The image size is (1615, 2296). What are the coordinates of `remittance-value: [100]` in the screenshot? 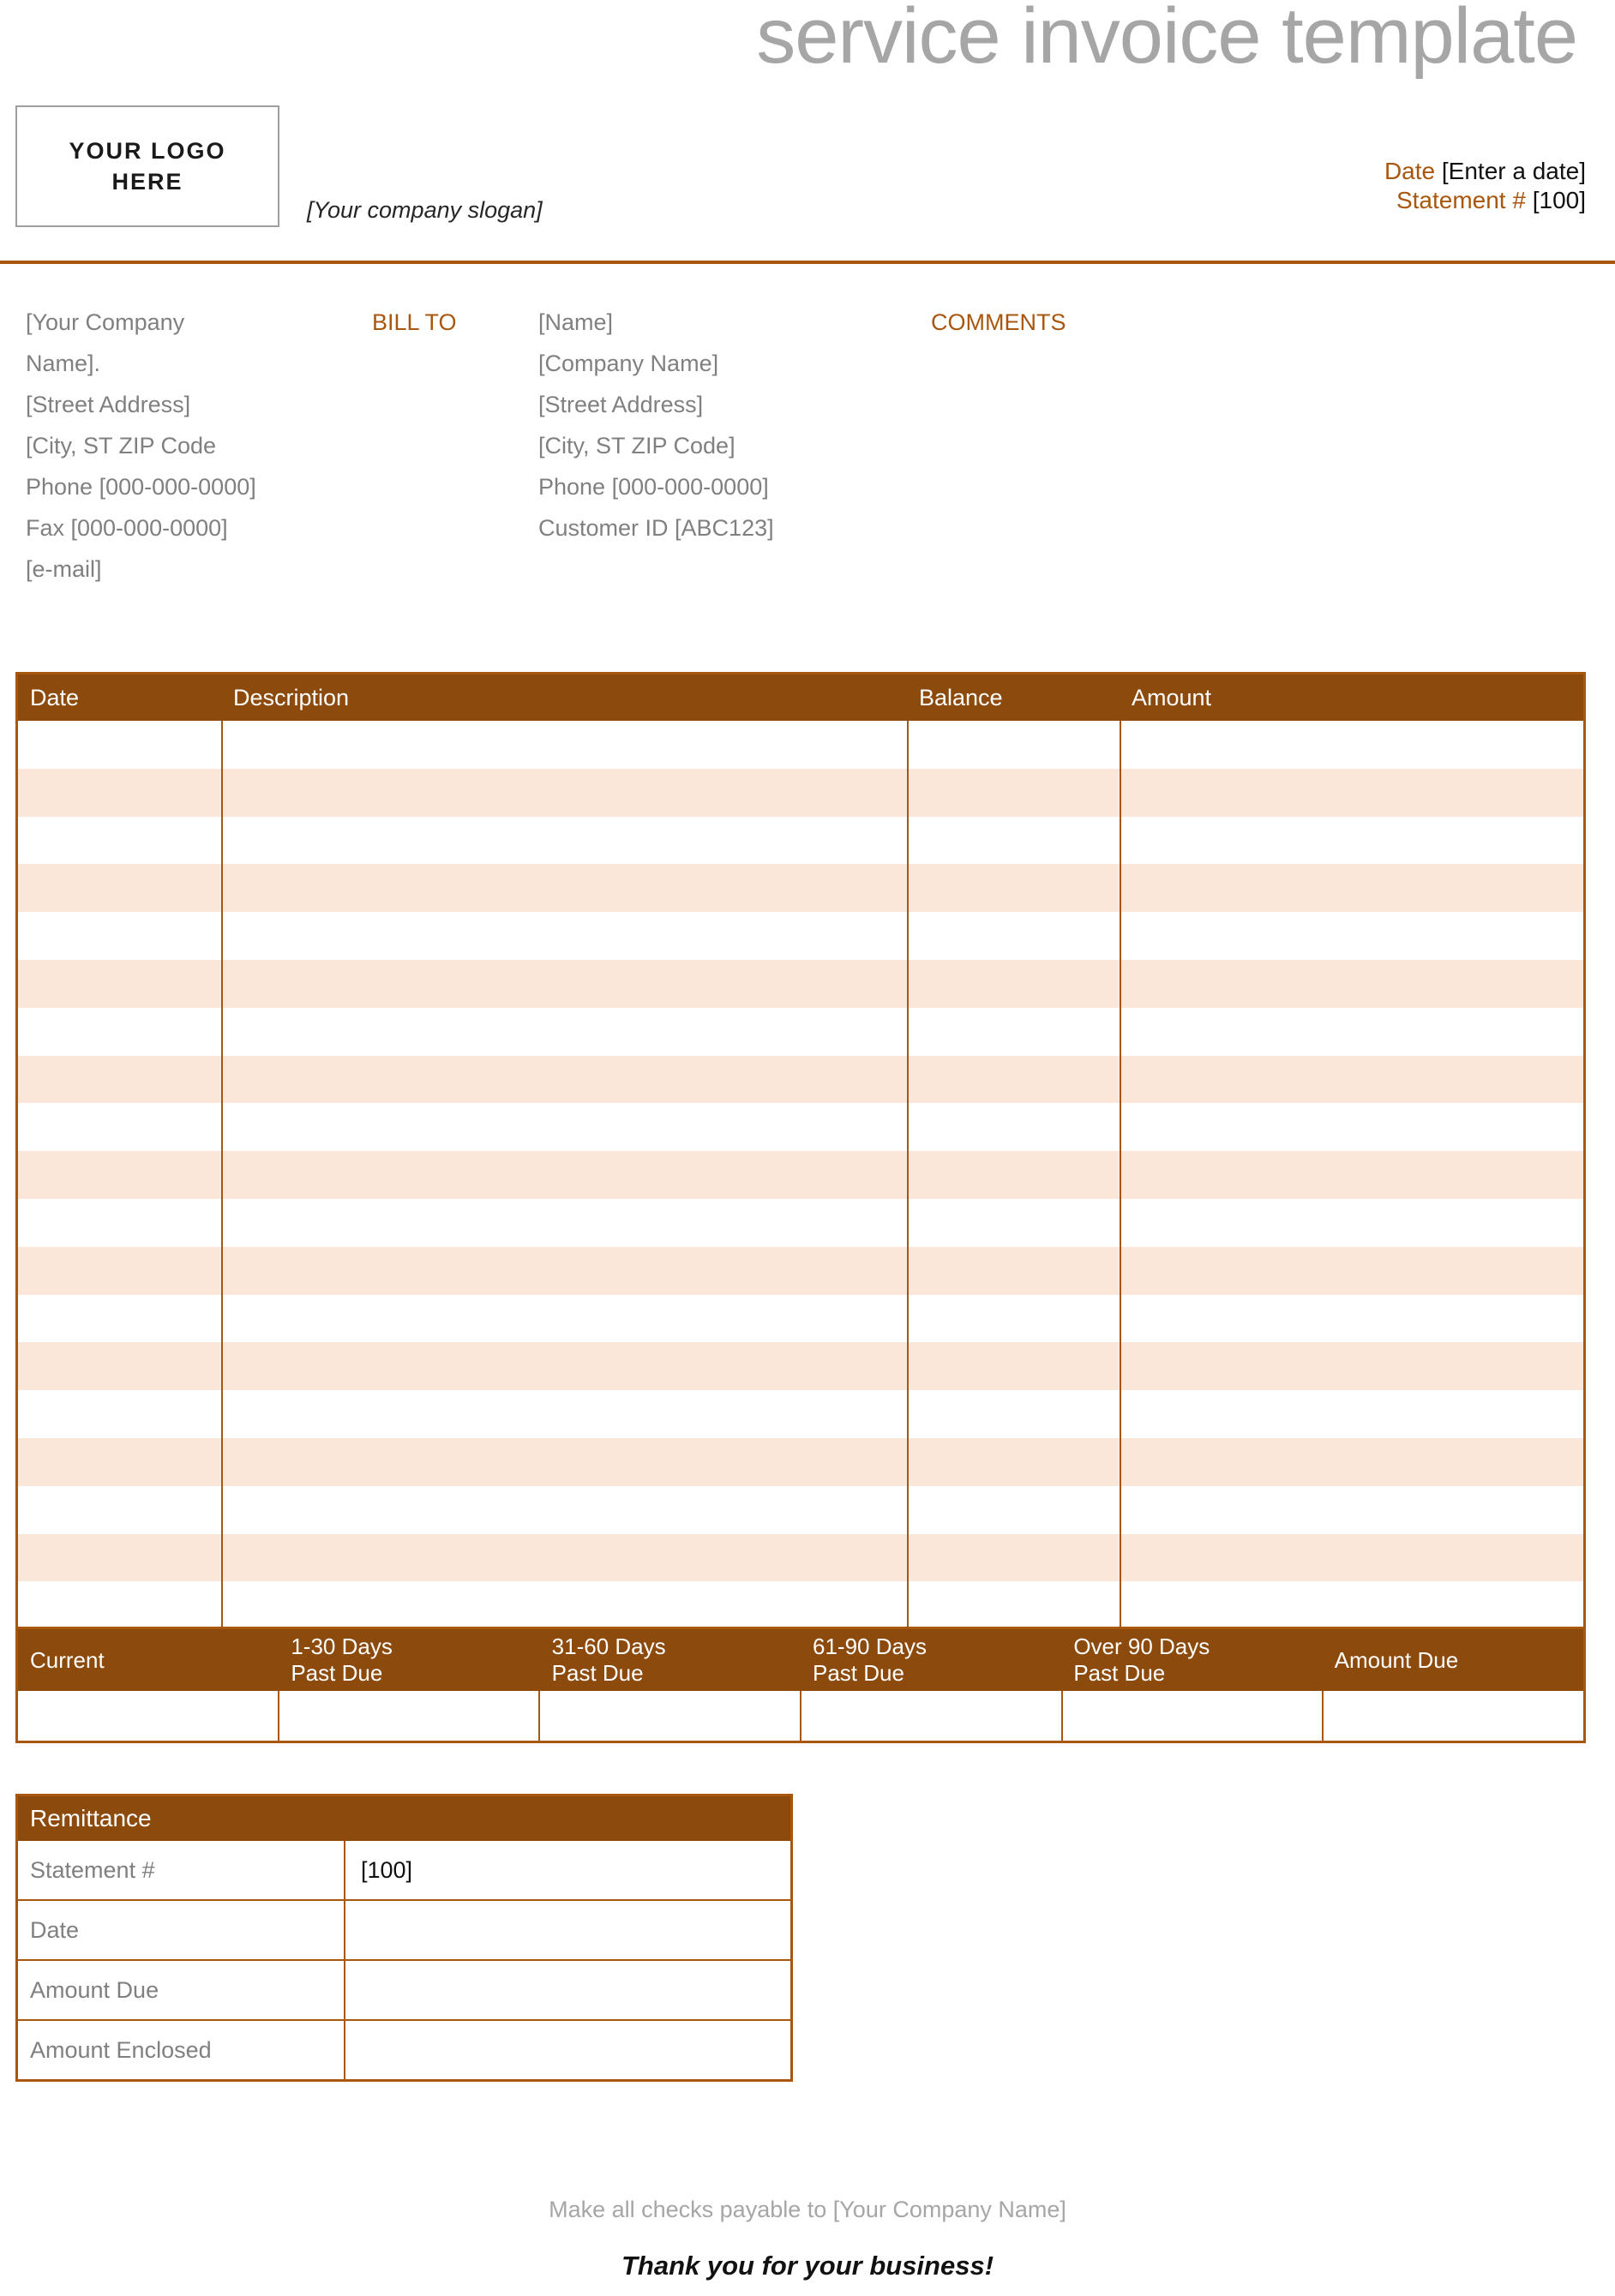 It's located at (567, 1870).